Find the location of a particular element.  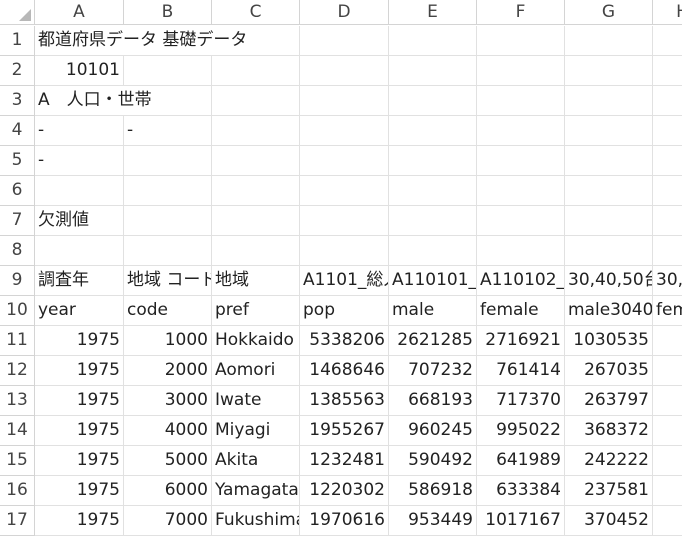

cell-d5 is located at coordinates (344, 161).